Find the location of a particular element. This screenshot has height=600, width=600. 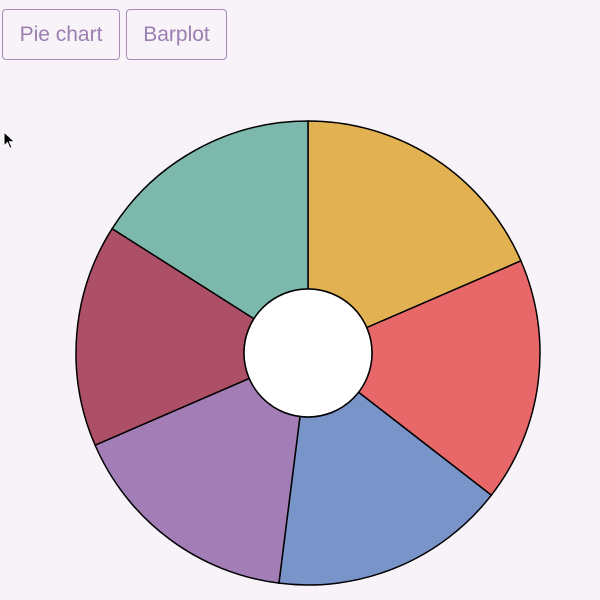

arrow-cursor-icon is located at coordinates (9, 140).